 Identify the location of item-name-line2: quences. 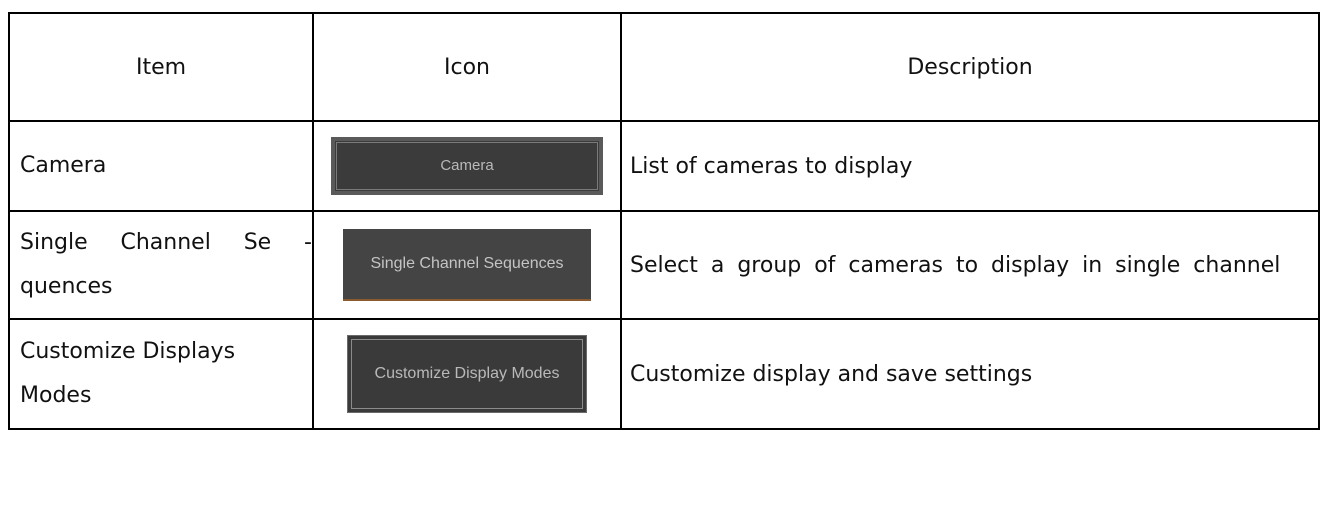
(66, 286).